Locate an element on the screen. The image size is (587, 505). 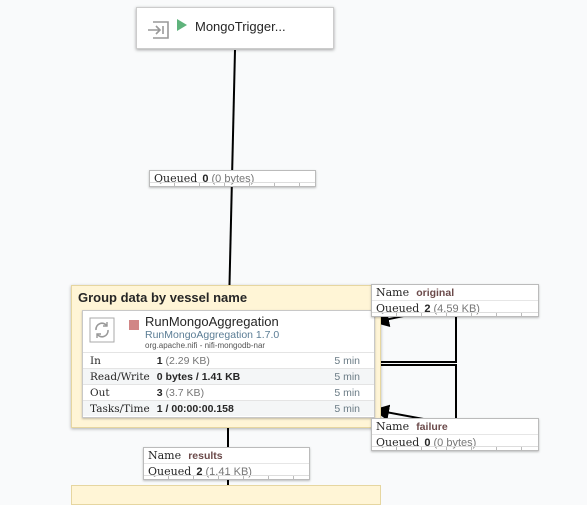
stat-row-out: Out 3 (3.7 KB) 5 min is located at coordinates (228, 392).